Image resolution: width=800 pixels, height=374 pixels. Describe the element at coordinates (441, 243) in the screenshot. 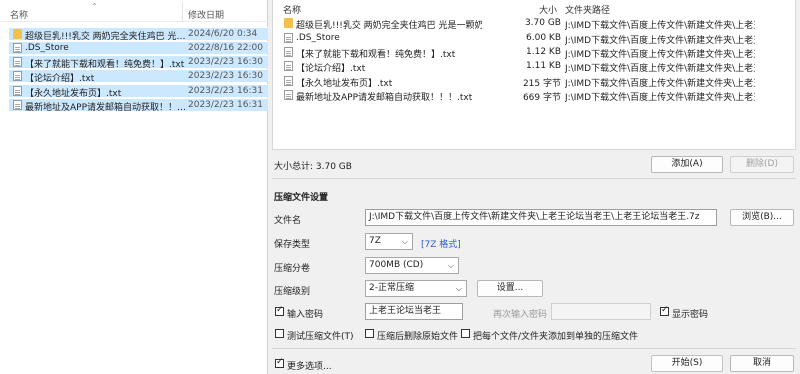

I see `format-link: [7Z 格式]` at that location.